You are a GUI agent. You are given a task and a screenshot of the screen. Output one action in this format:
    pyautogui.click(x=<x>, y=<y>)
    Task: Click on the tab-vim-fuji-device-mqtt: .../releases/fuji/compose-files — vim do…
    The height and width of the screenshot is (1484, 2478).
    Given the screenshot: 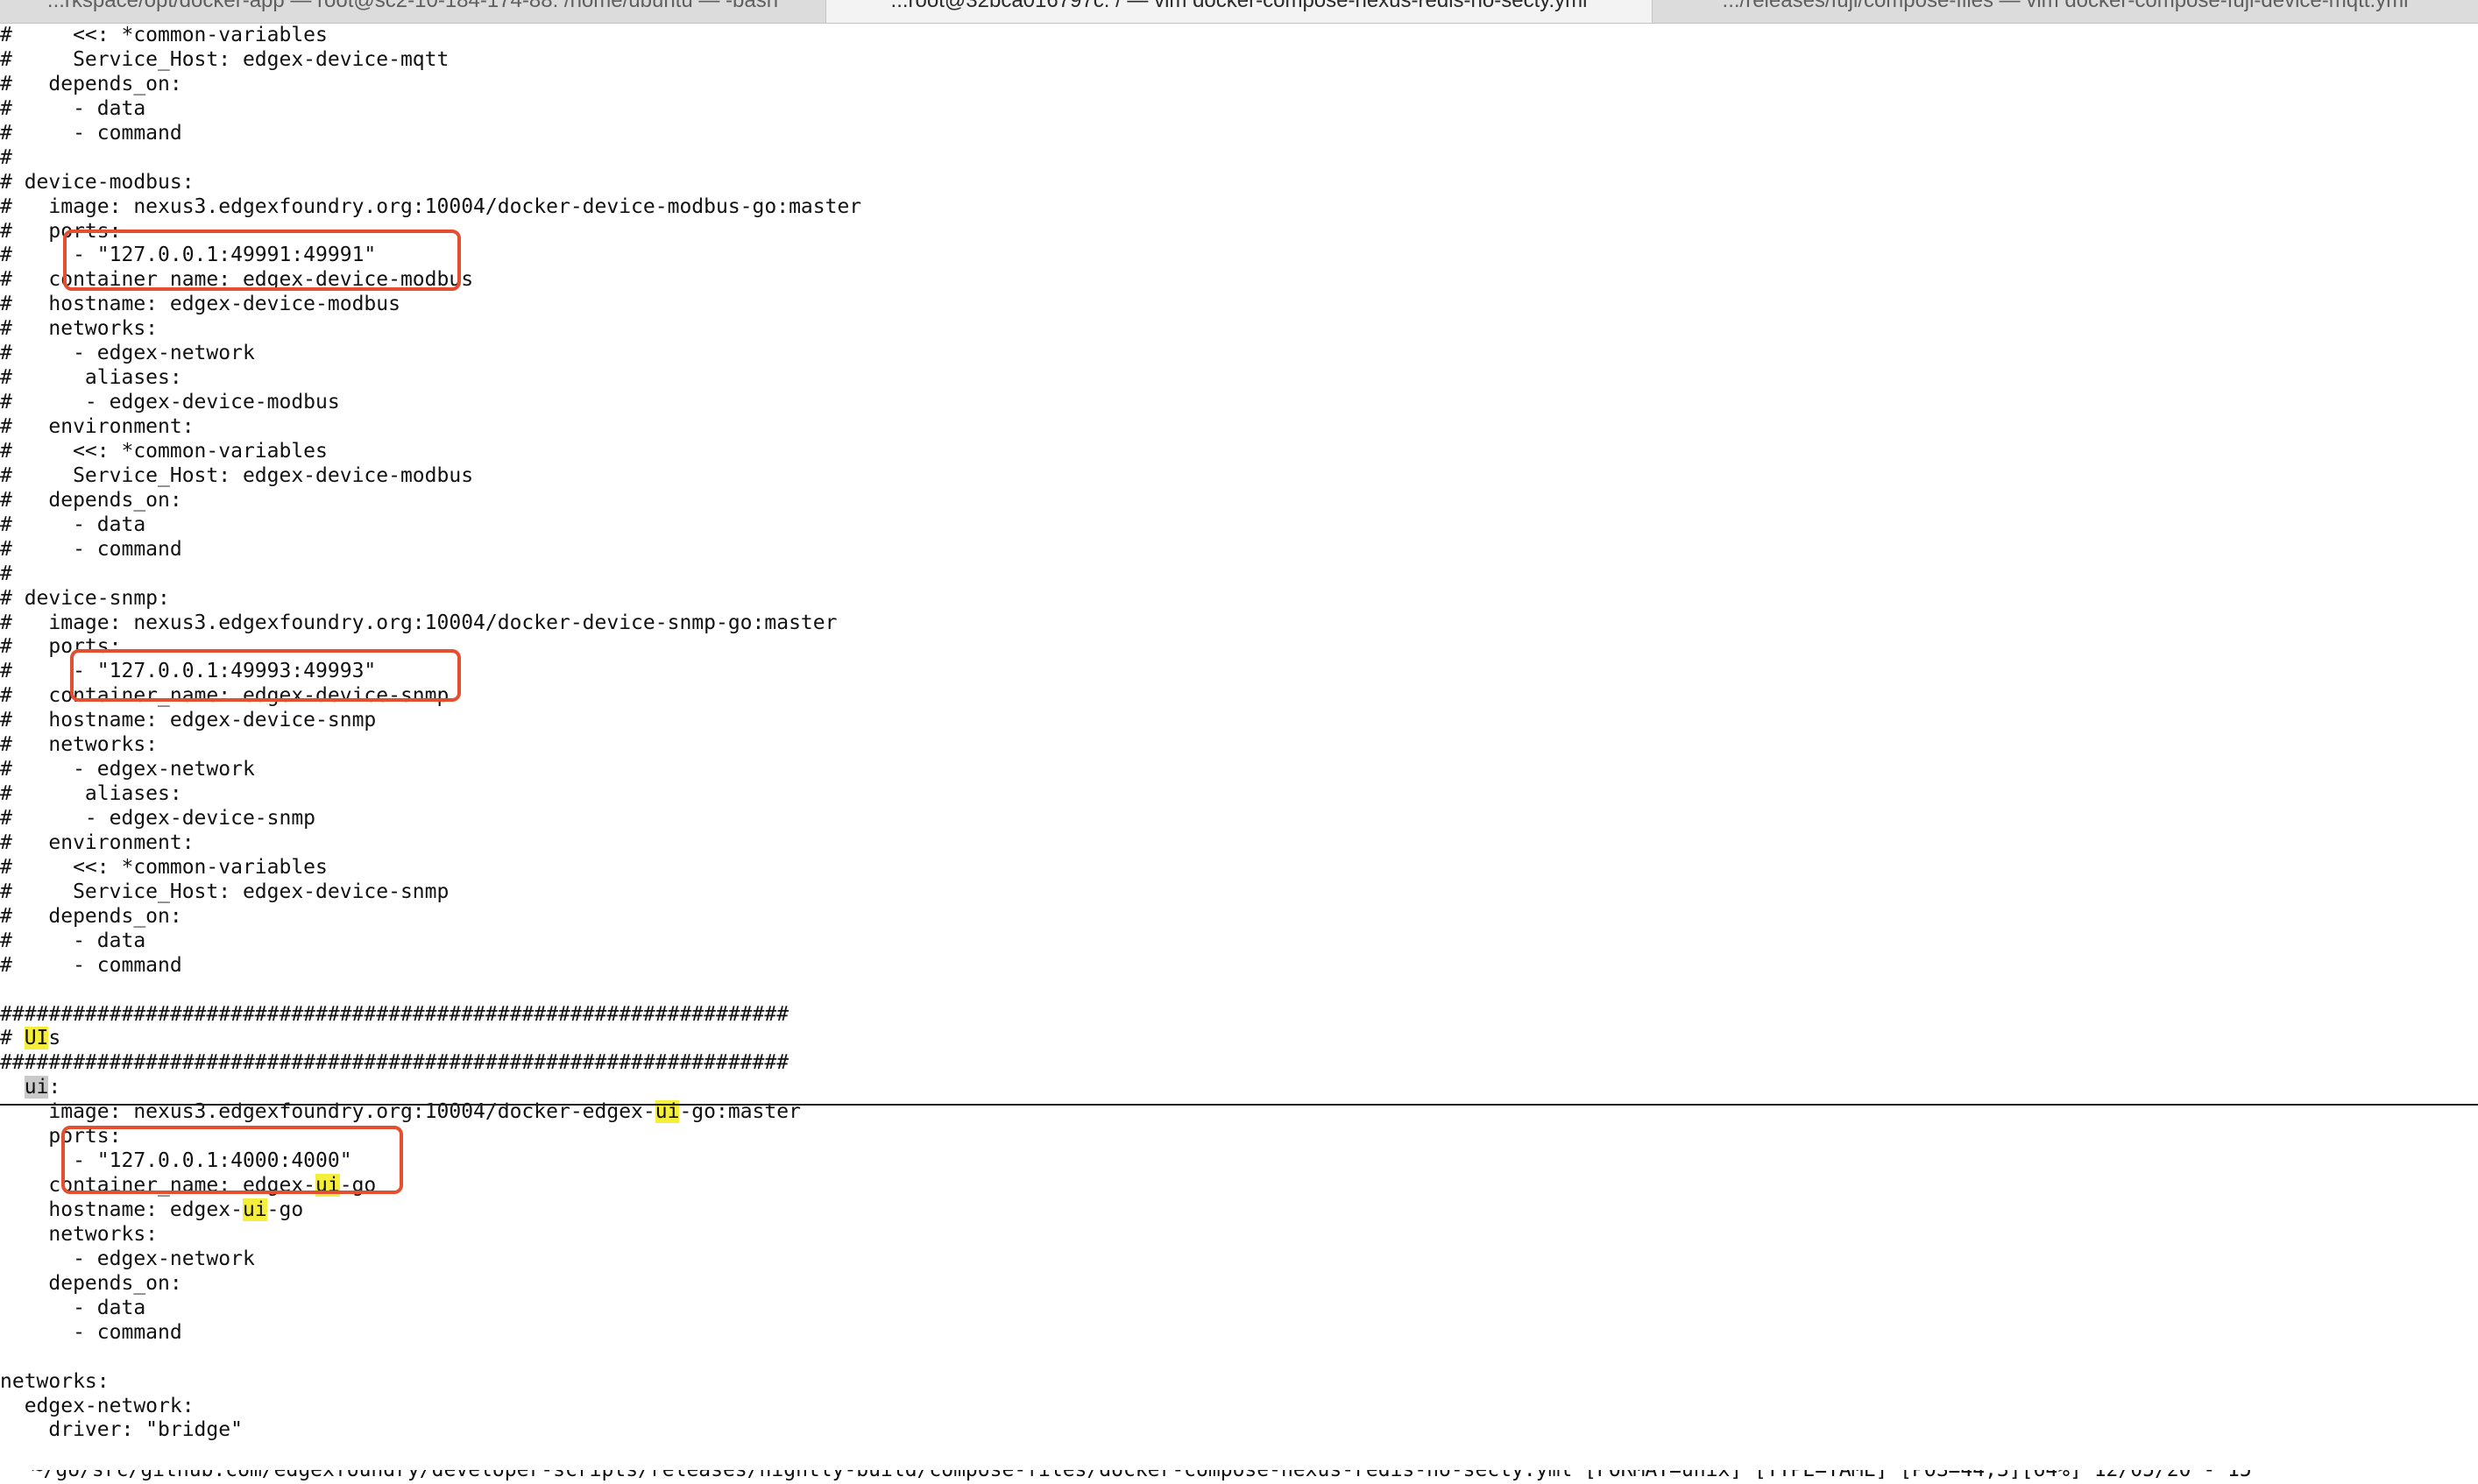 What is the action you would take?
    pyautogui.click(x=2065, y=11)
    